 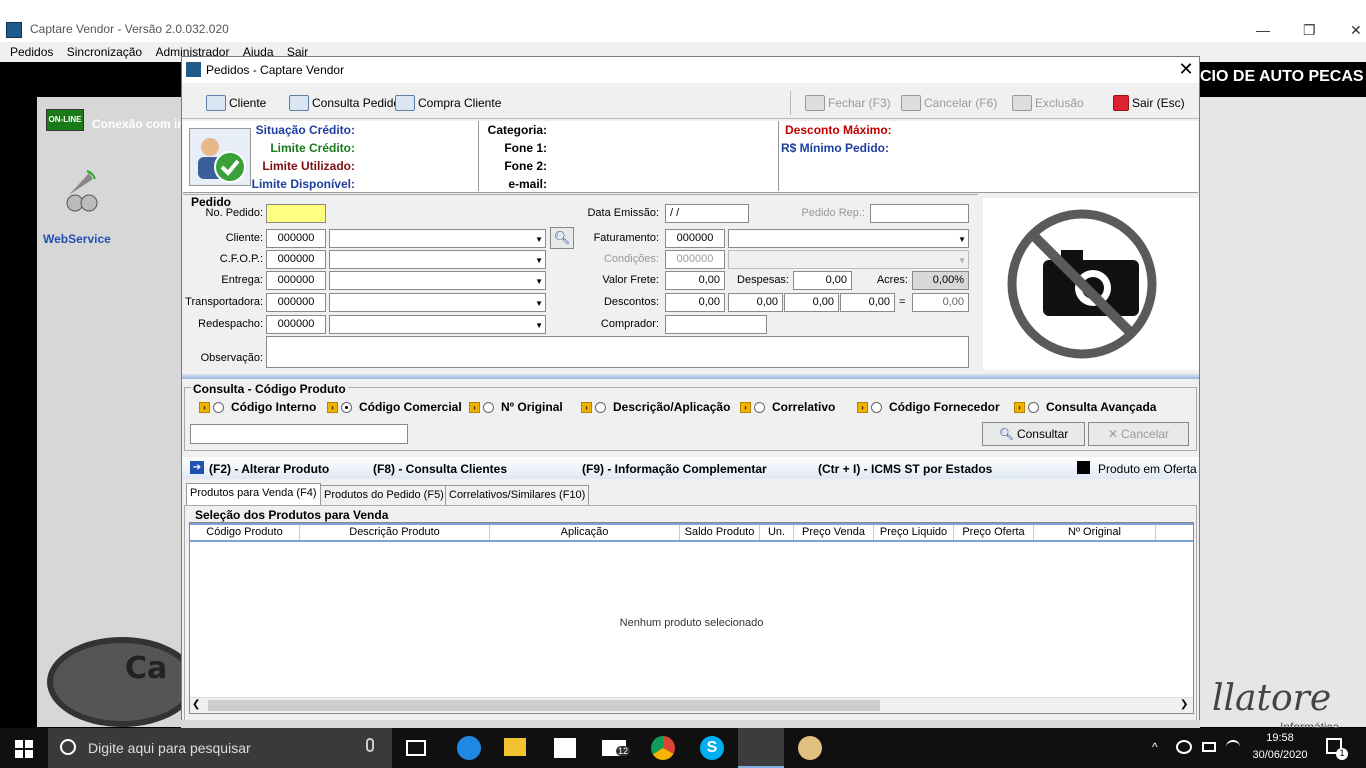 I want to click on col-saldo-produto: Saldo Produto, so click(x=720, y=532).